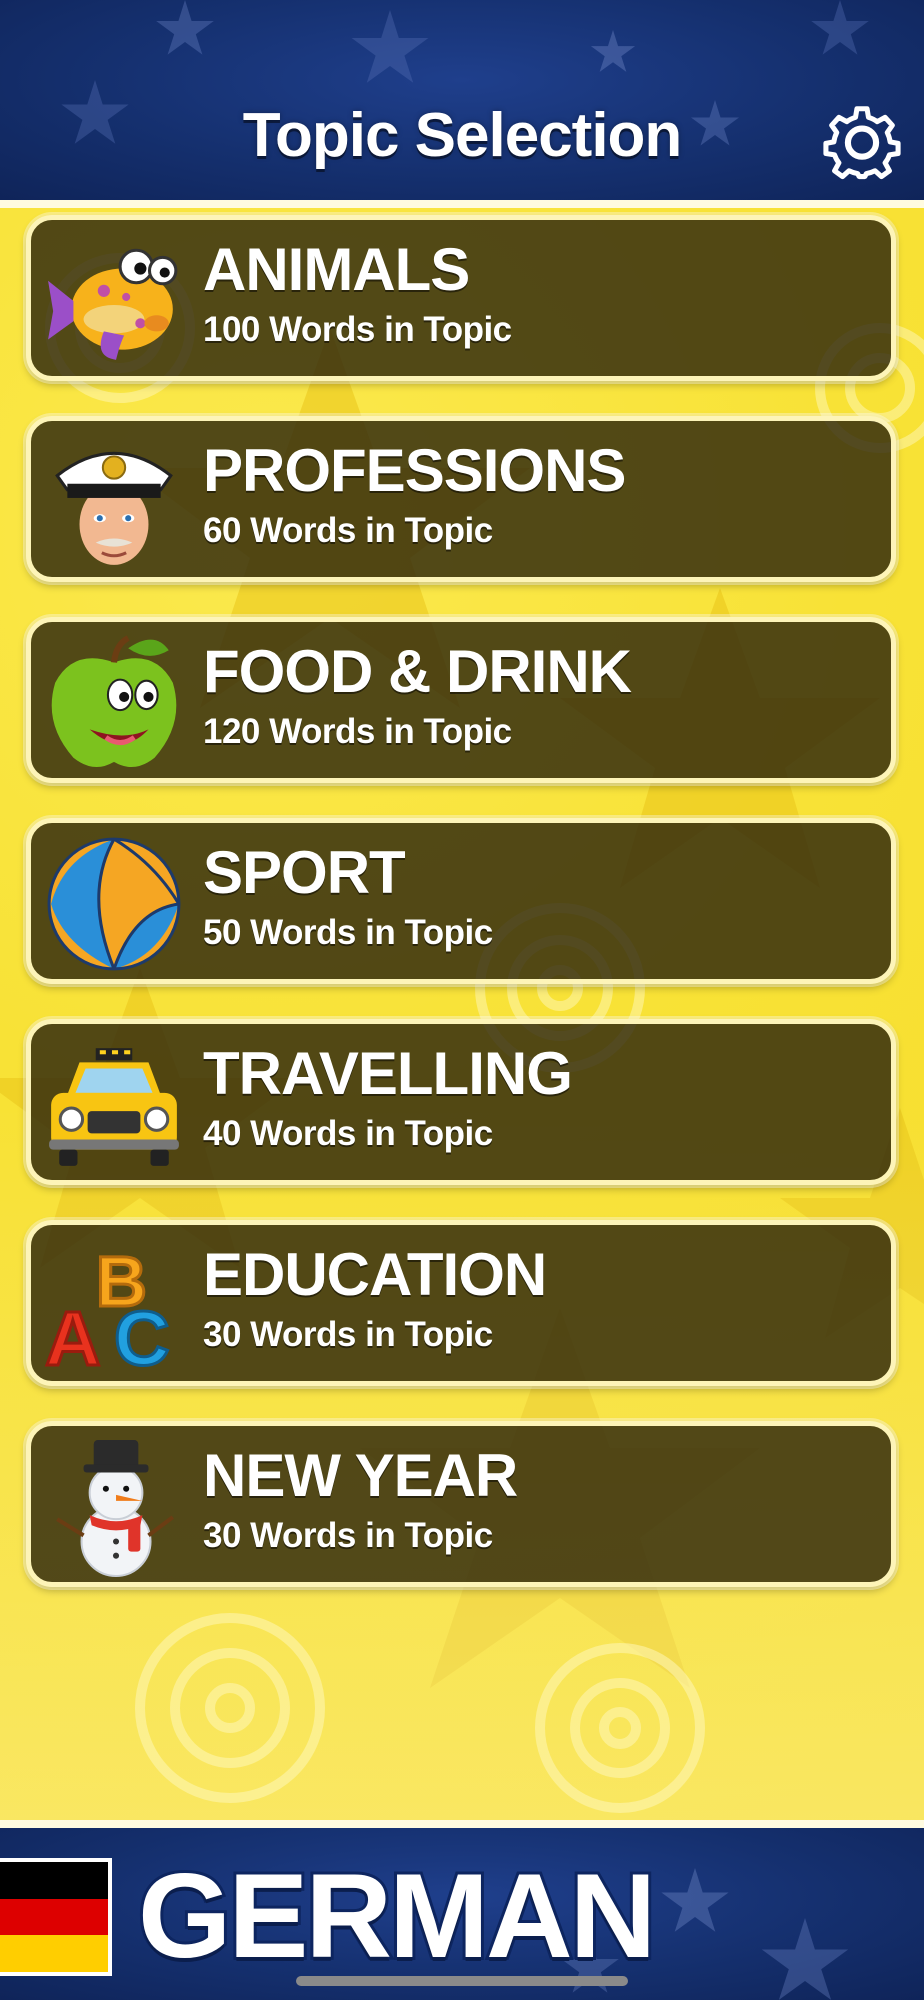 The height and width of the screenshot is (2000, 924). What do you see at coordinates (397, 1916) in the screenshot?
I see `language-label: GERMAN` at bounding box center [397, 1916].